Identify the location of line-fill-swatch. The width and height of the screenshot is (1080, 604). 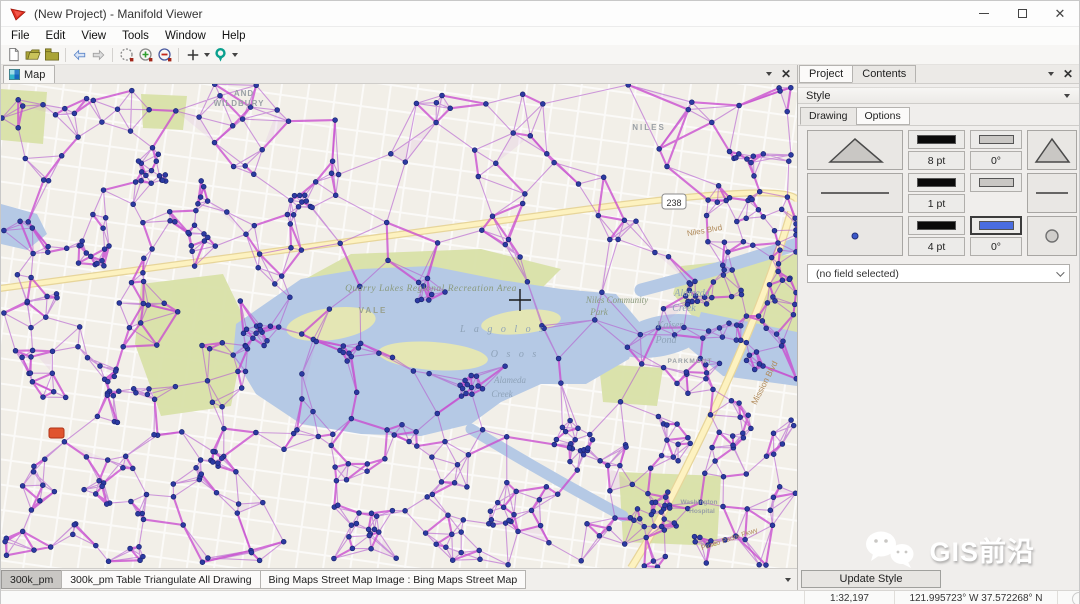
(996, 182).